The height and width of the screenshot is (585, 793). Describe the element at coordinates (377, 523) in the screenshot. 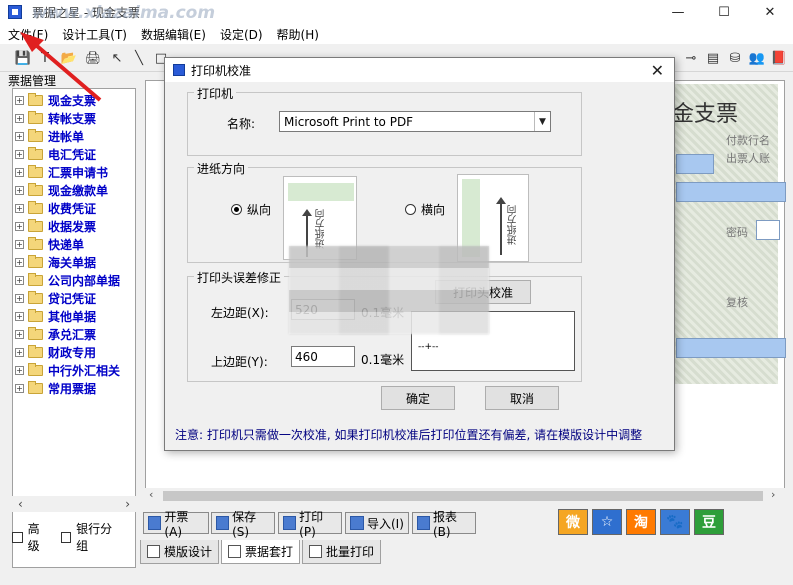

I see `import-button: 导入(I)` at that location.